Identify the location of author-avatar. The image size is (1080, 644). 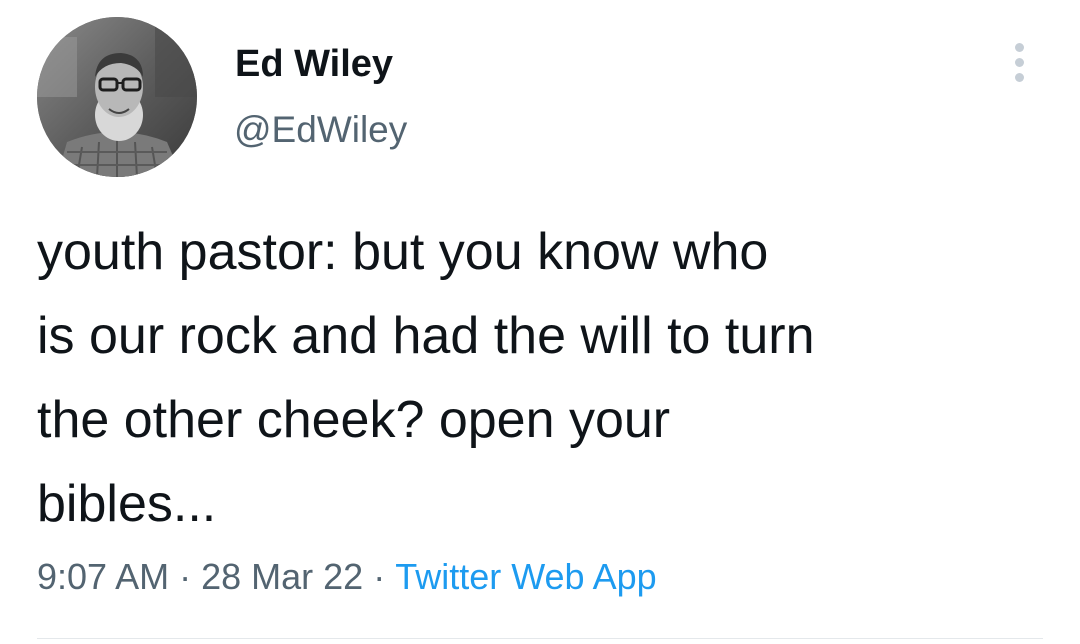
(117, 97).